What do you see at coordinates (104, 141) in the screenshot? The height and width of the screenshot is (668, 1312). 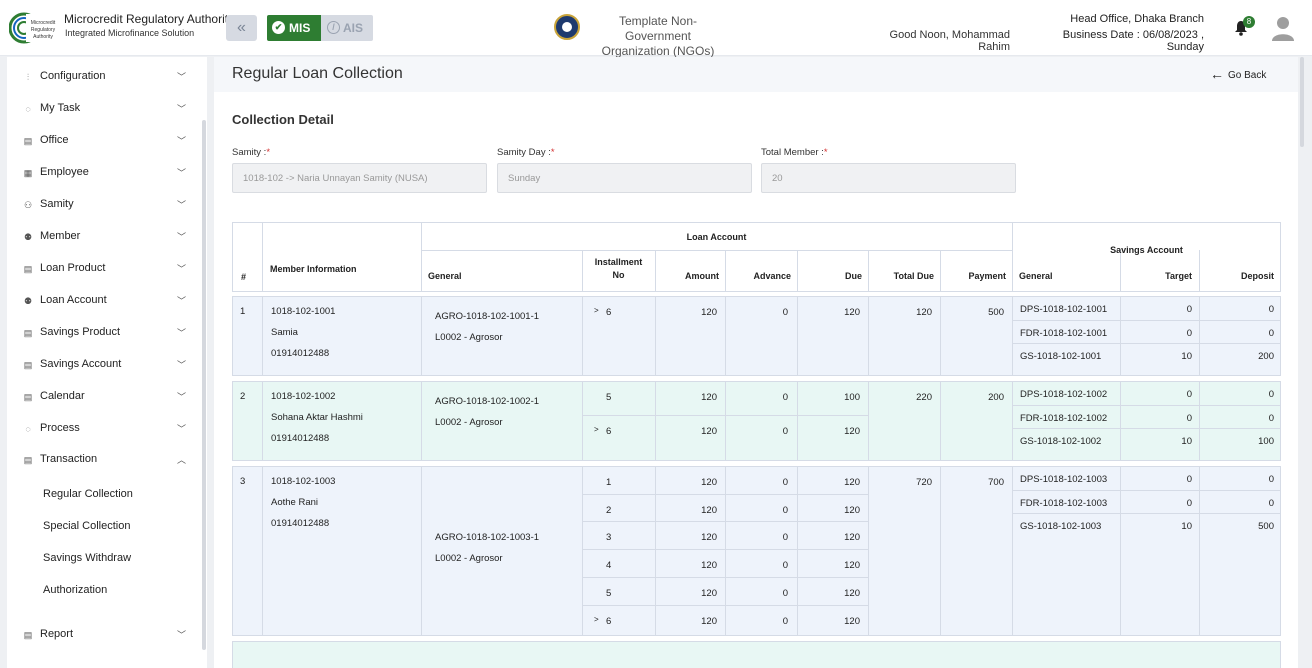 I see `sidebar-item-office: ▤ Office ﹀` at bounding box center [104, 141].